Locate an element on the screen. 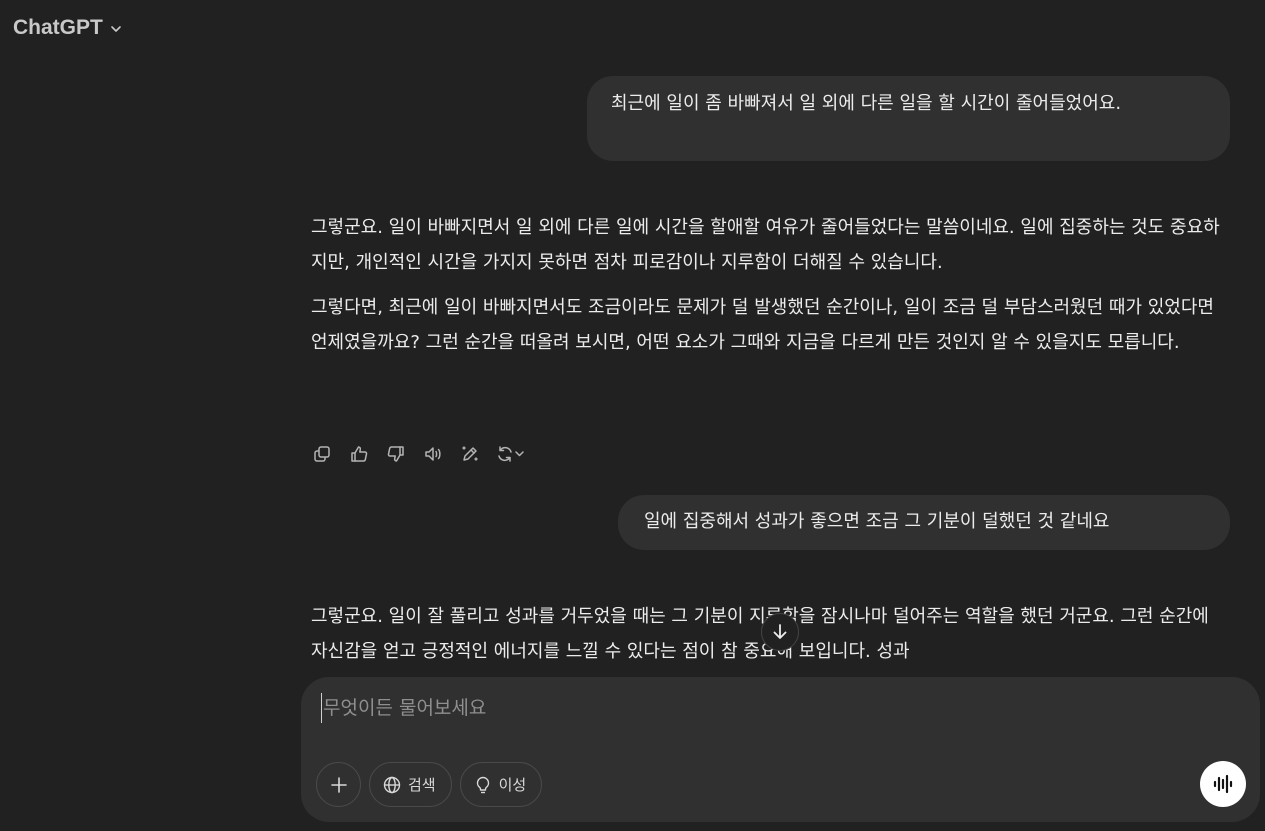  message-actions is located at coordinates (418, 454).